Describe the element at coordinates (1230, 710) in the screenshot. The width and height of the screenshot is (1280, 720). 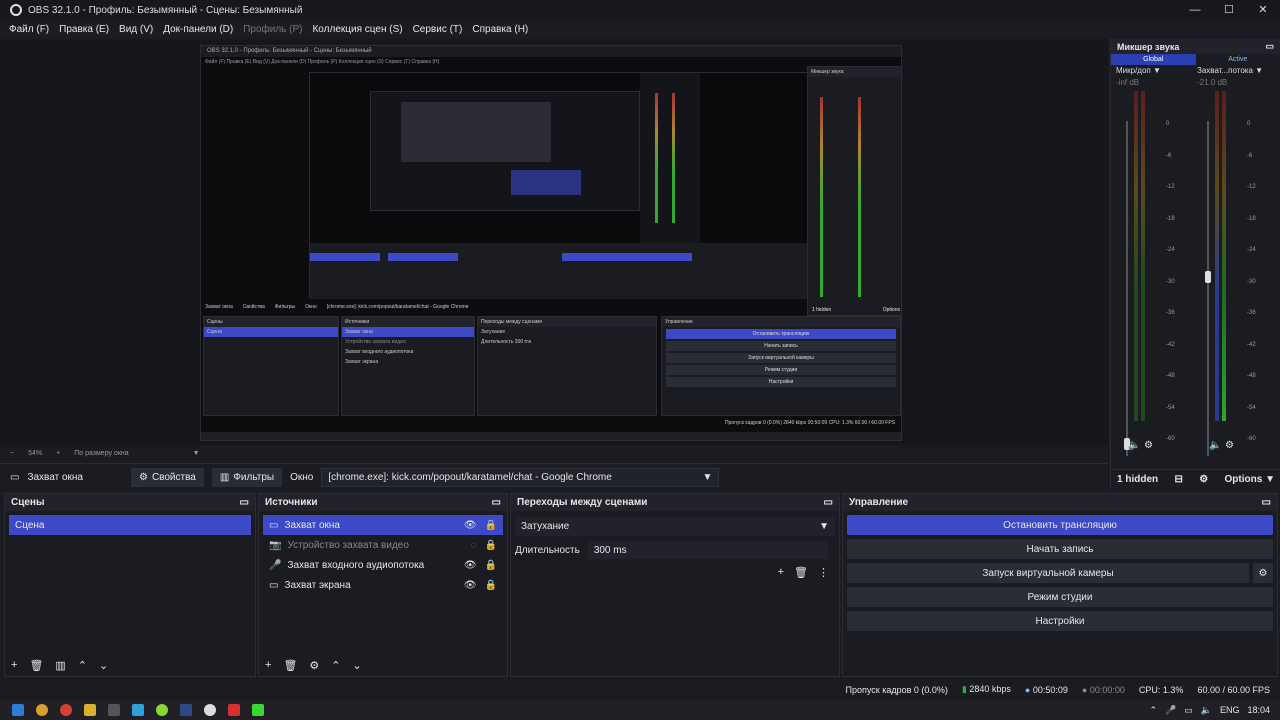
I see `language-indicator: ENG` at that location.